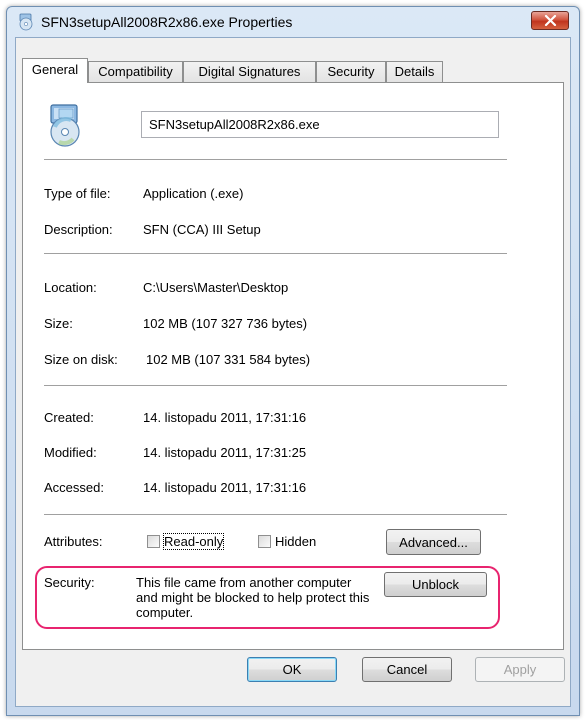 The image size is (586, 720). I want to click on tab-digital-signatures: Digital Signatures, so click(249, 71).